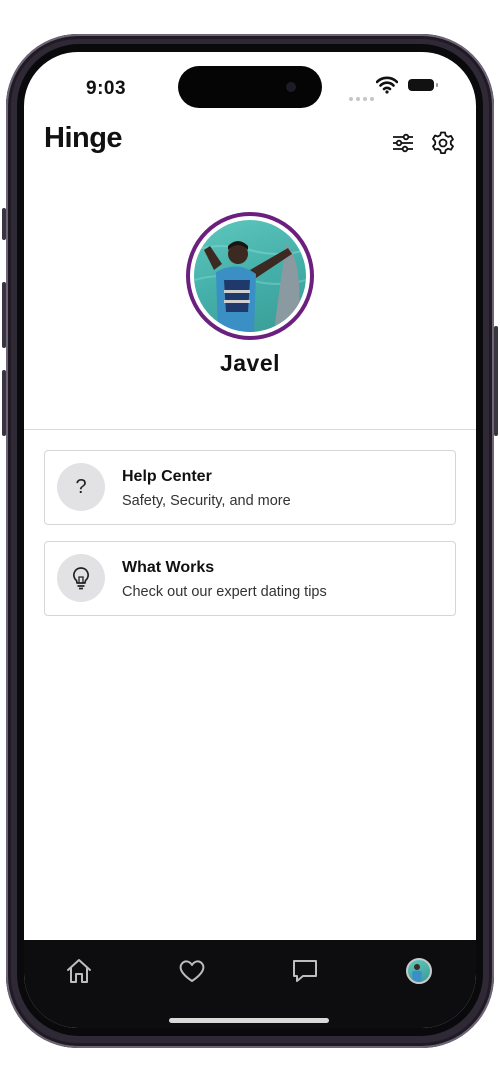 The width and height of the screenshot is (500, 1084). Describe the element at coordinates (496, 381) in the screenshot. I see `power-button` at that location.